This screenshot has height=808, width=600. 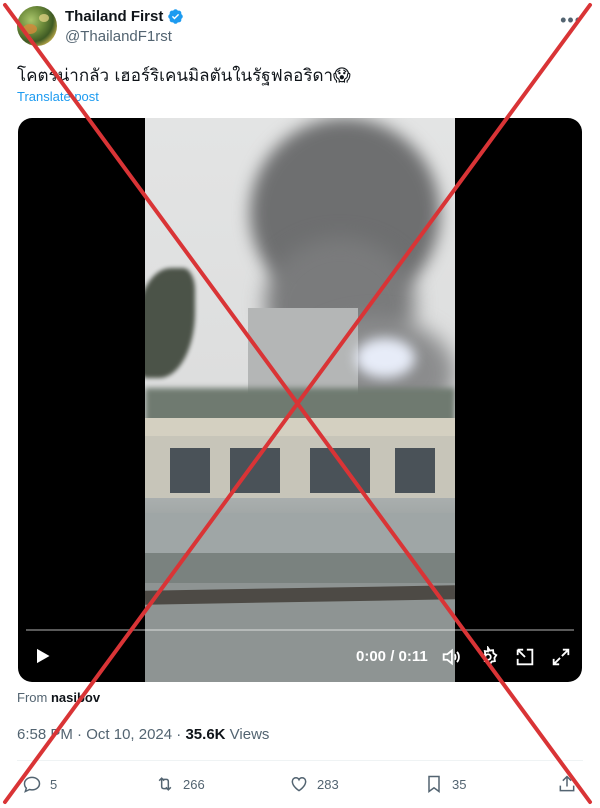 I want to click on video-source: From nasibov, so click(x=58, y=697).